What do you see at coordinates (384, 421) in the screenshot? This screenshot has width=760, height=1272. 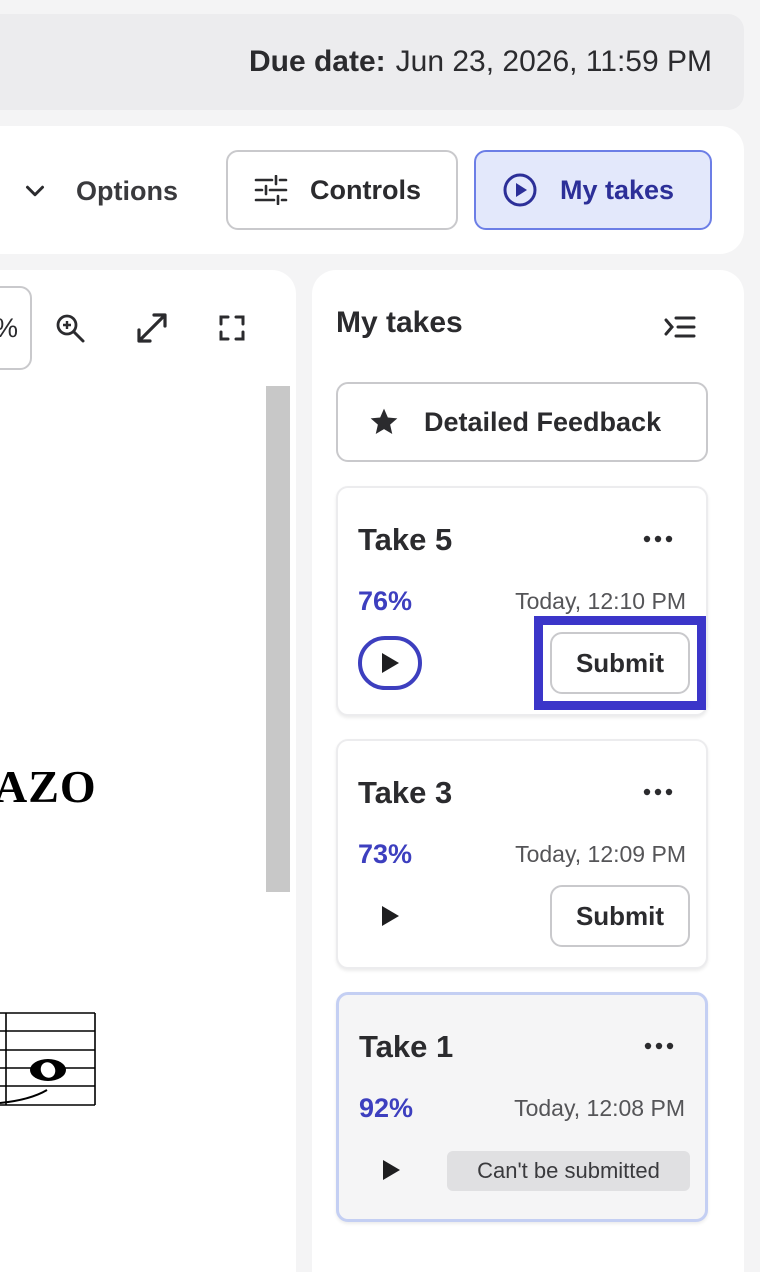 I see `star-icon` at bounding box center [384, 421].